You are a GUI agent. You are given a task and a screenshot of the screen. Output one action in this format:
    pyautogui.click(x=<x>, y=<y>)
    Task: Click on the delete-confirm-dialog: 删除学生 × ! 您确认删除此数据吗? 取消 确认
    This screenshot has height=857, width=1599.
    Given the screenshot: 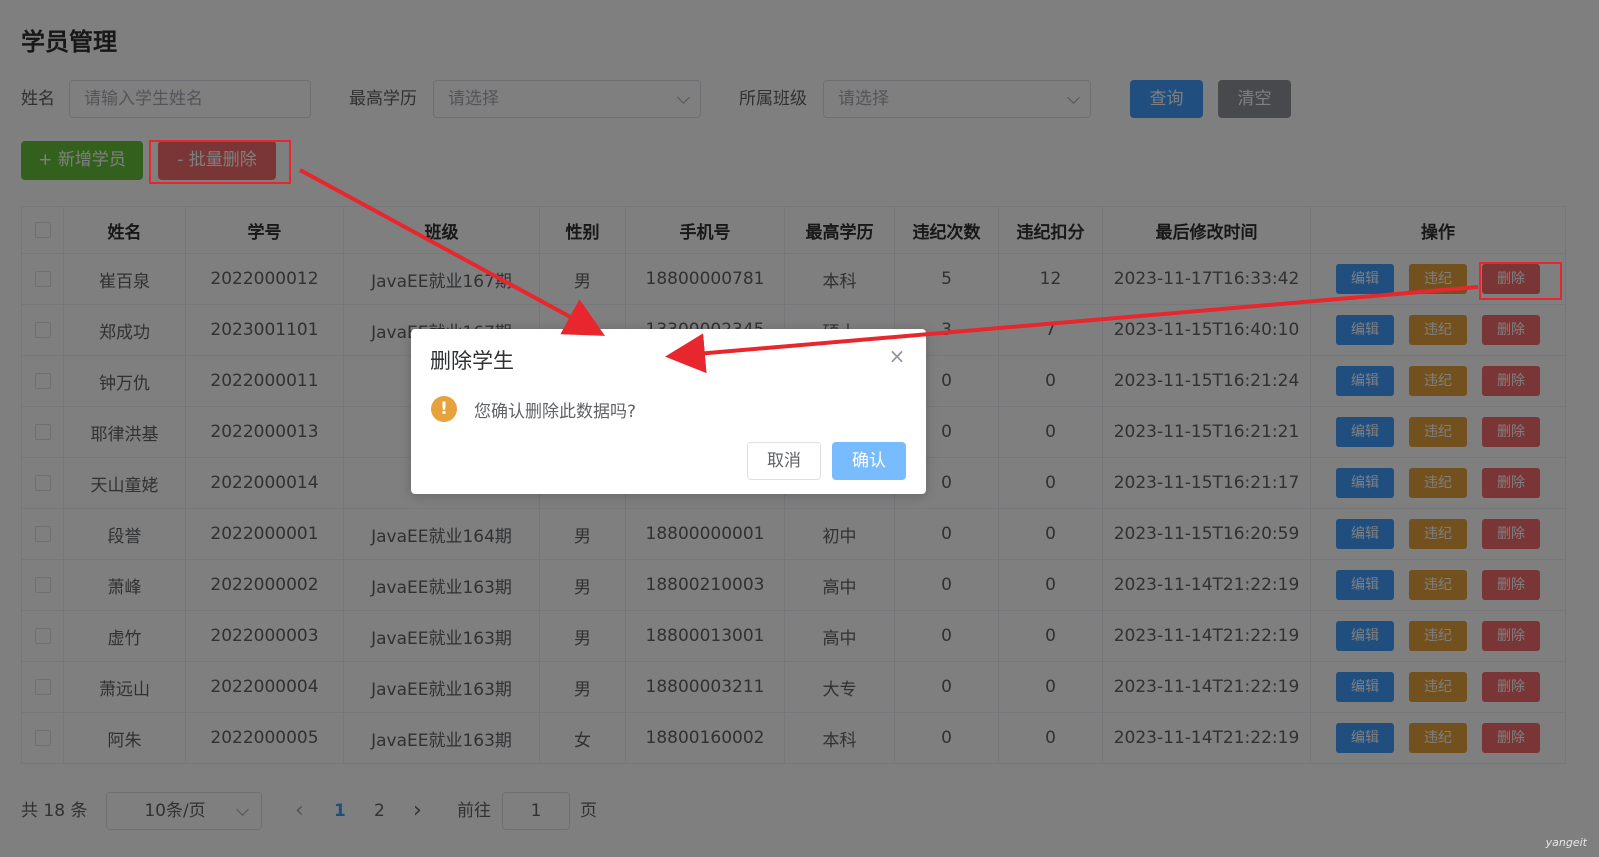 What is the action you would take?
    pyautogui.click(x=668, y=411)
    